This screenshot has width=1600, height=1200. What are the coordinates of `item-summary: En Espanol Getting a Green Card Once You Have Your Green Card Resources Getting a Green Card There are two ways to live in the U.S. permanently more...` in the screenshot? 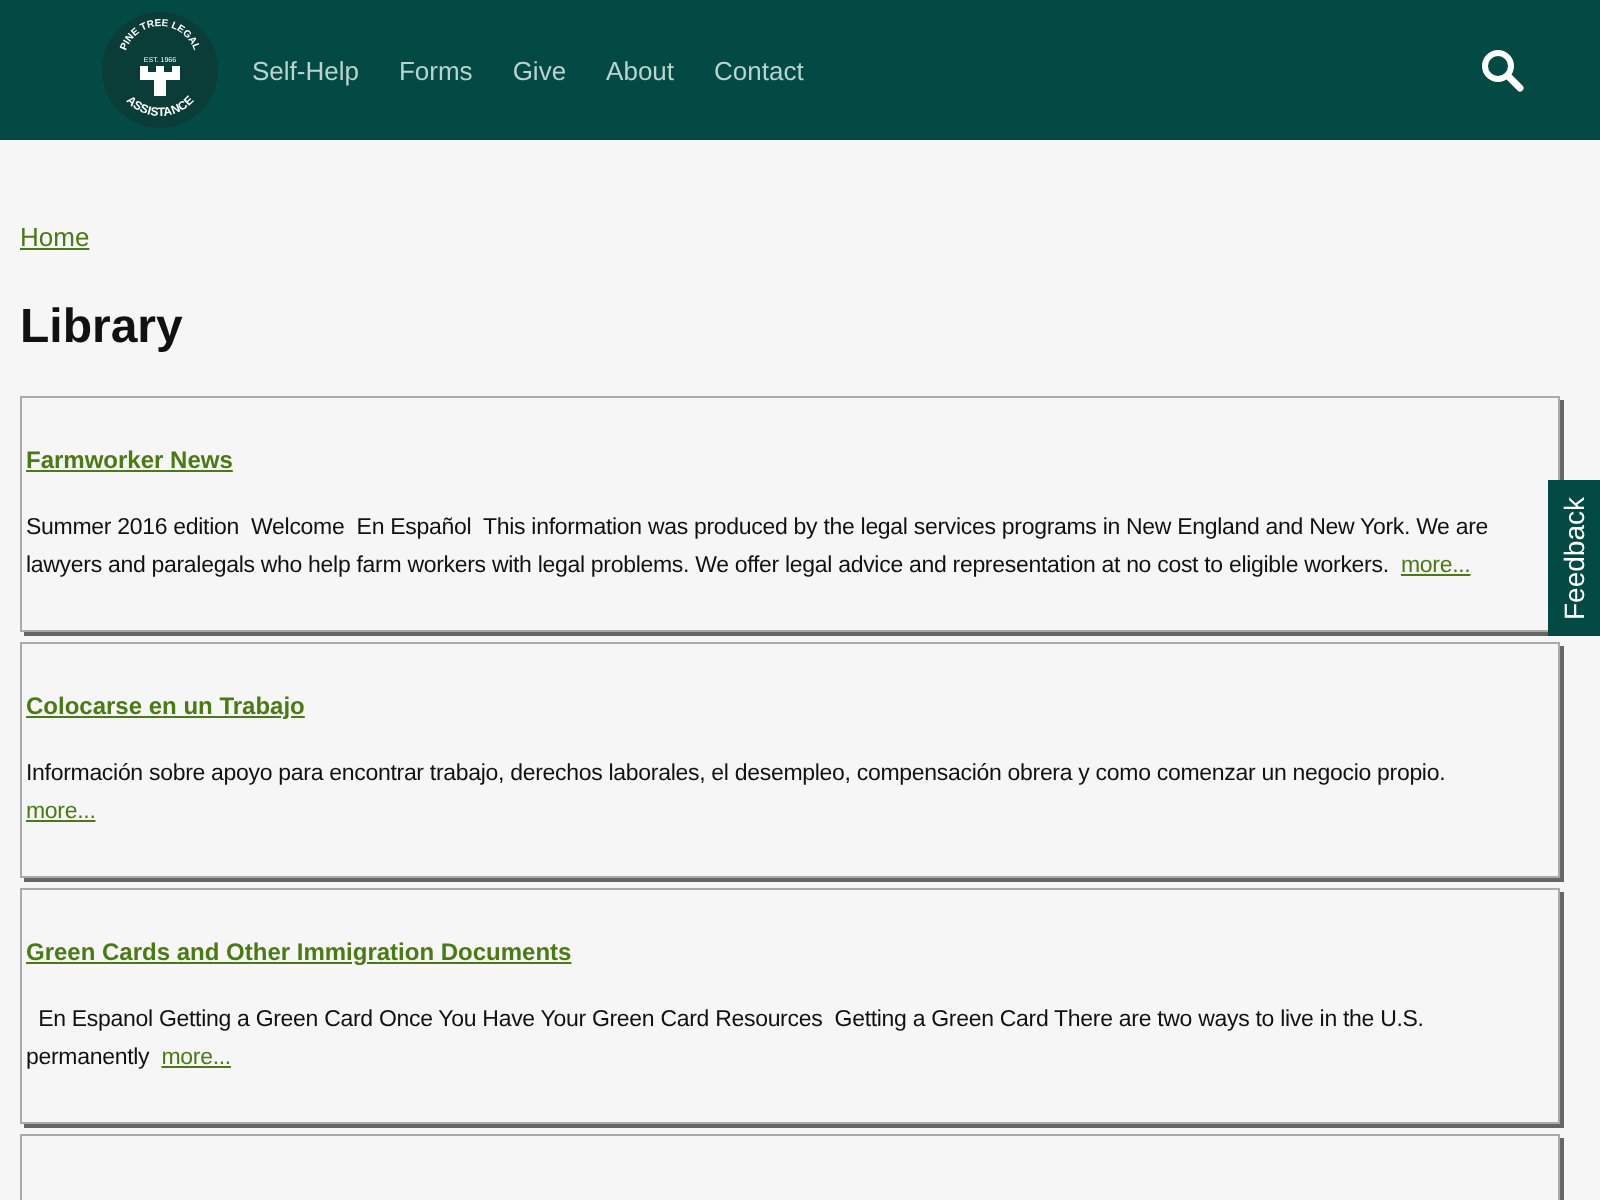 It's located at (726, 1040).